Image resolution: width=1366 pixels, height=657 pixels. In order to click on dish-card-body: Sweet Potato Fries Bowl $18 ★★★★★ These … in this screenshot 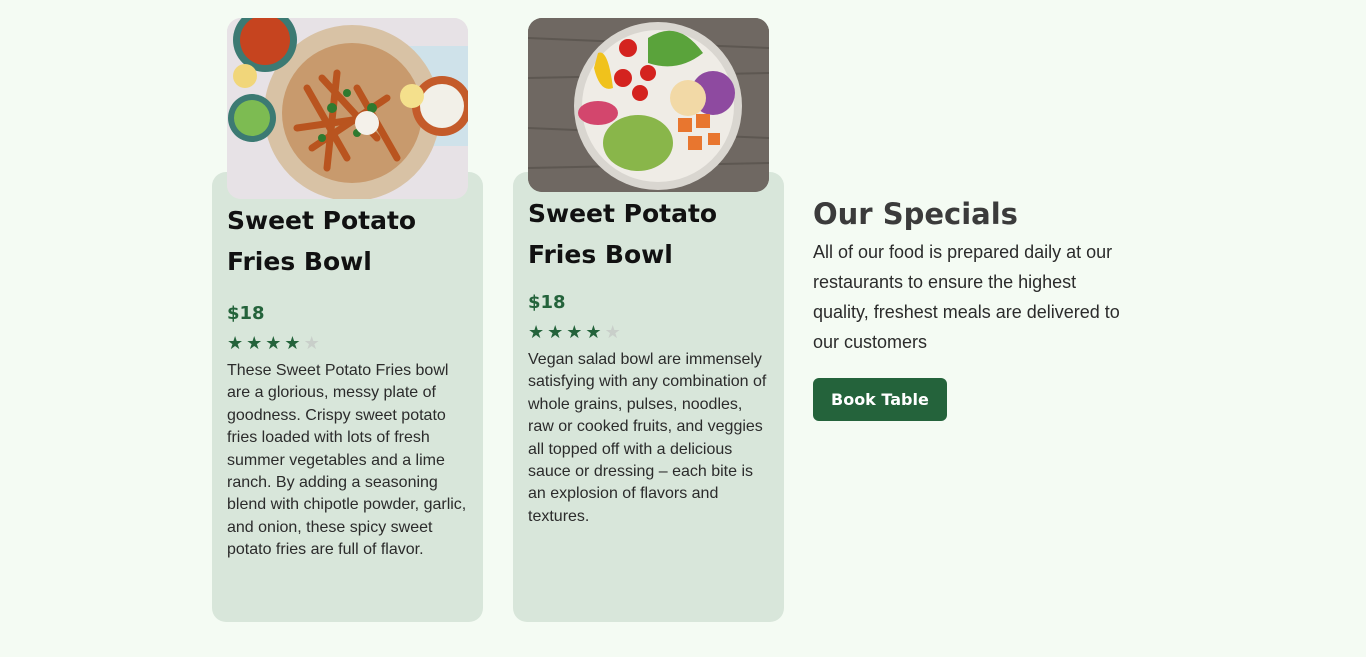, I will do `click(347, 381)`.